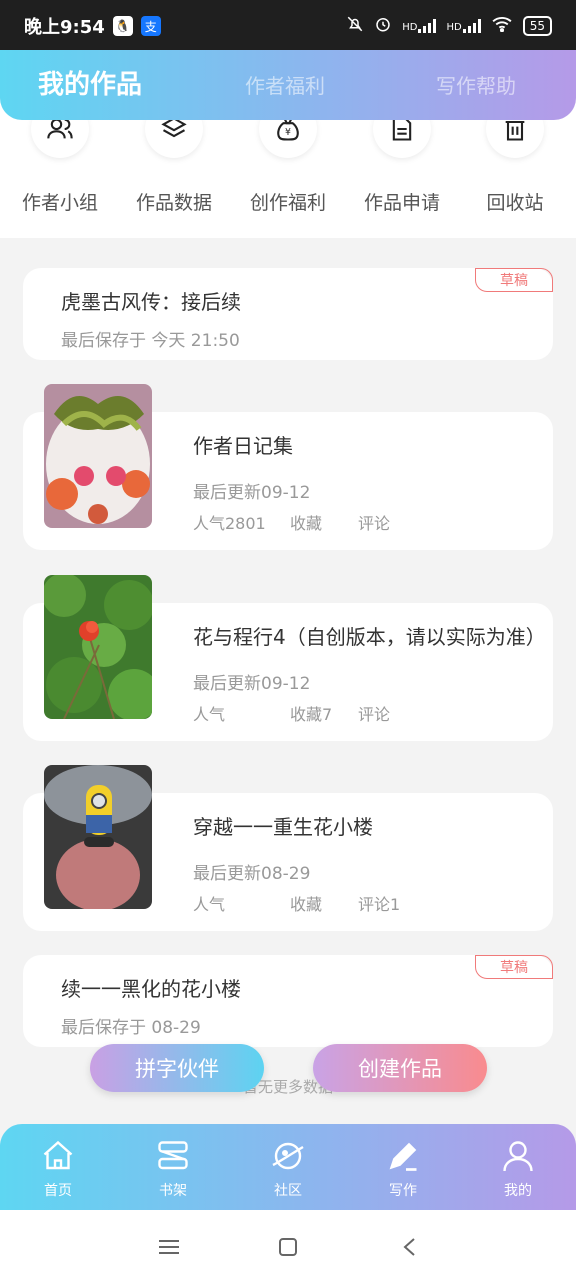 Image resolution: width=576 pixels, height=1280 pixels. What do you see at coordinates (454, 27) in the screenshot?
I see `network-type-2: HD` at bounding box center [454, 27].